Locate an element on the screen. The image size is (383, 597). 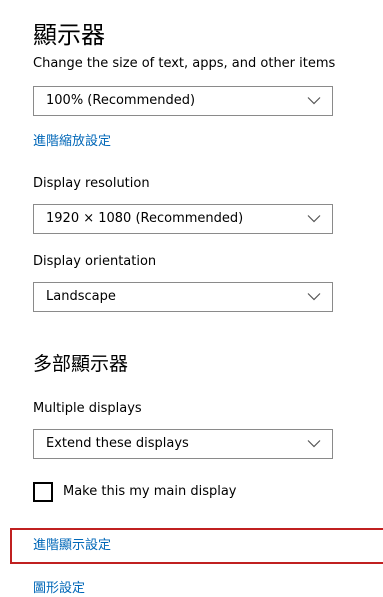
main-display-checkbox-label: Make this my main display is located at coordinates (150, 492).